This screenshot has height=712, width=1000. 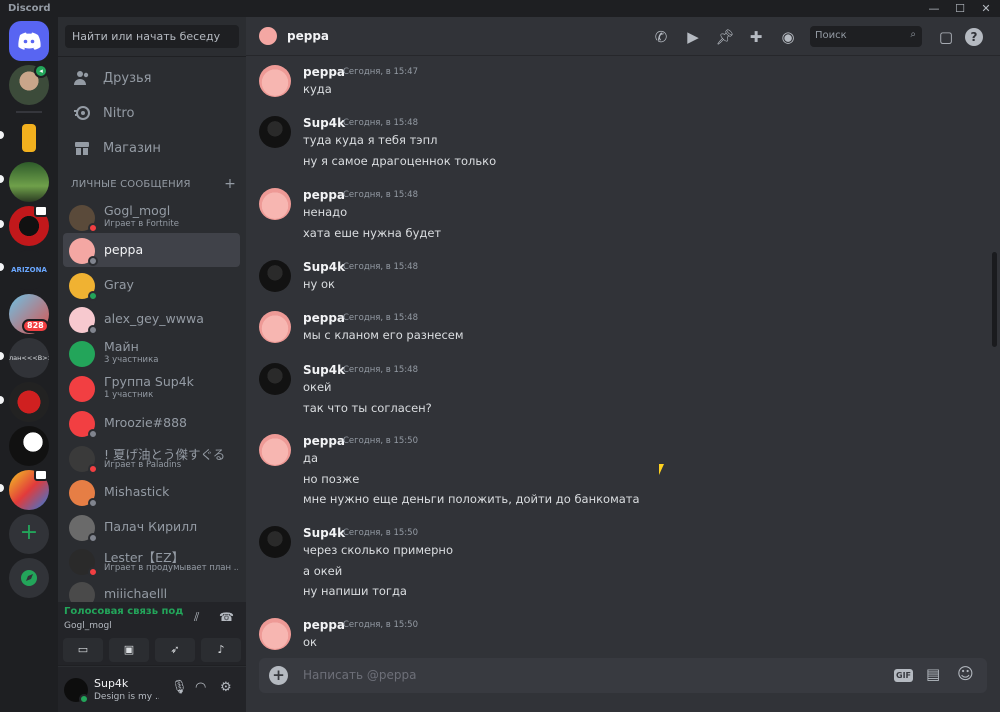 What do you see at coordinates (29, 41) in the screenshot?
I see `home-button` at bounding box center [29, 41].